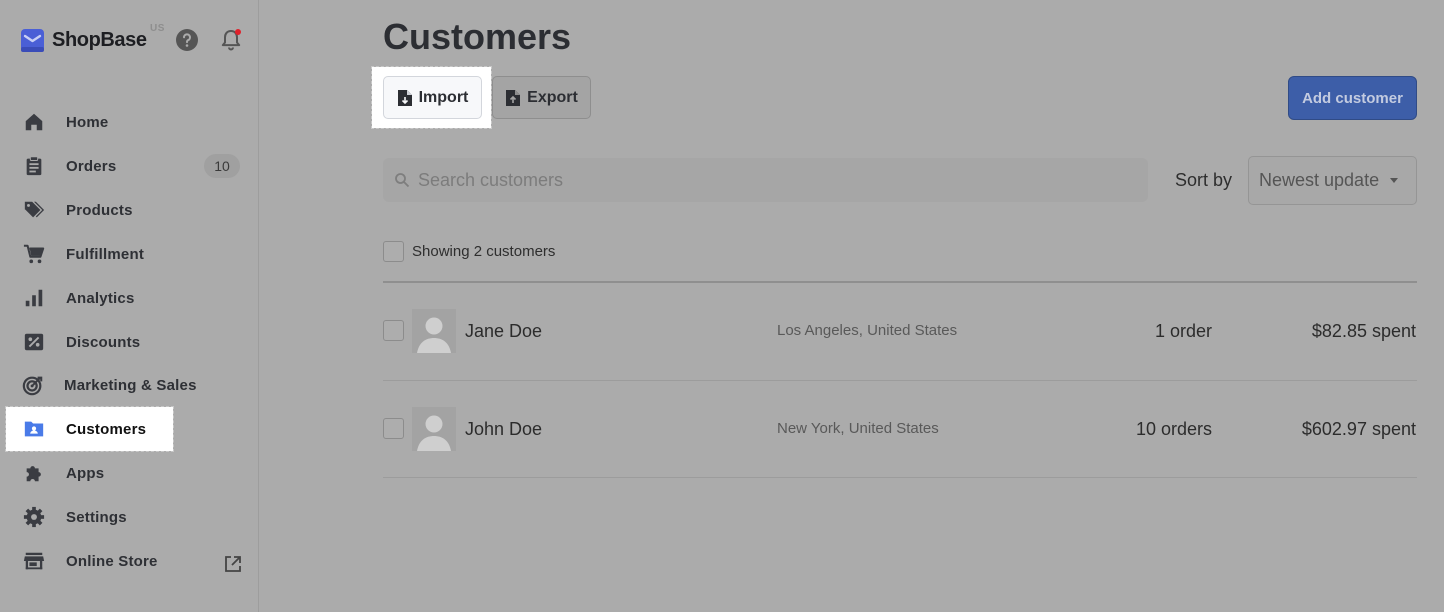  I want to click on page-title: Customers, so click(477, 36).